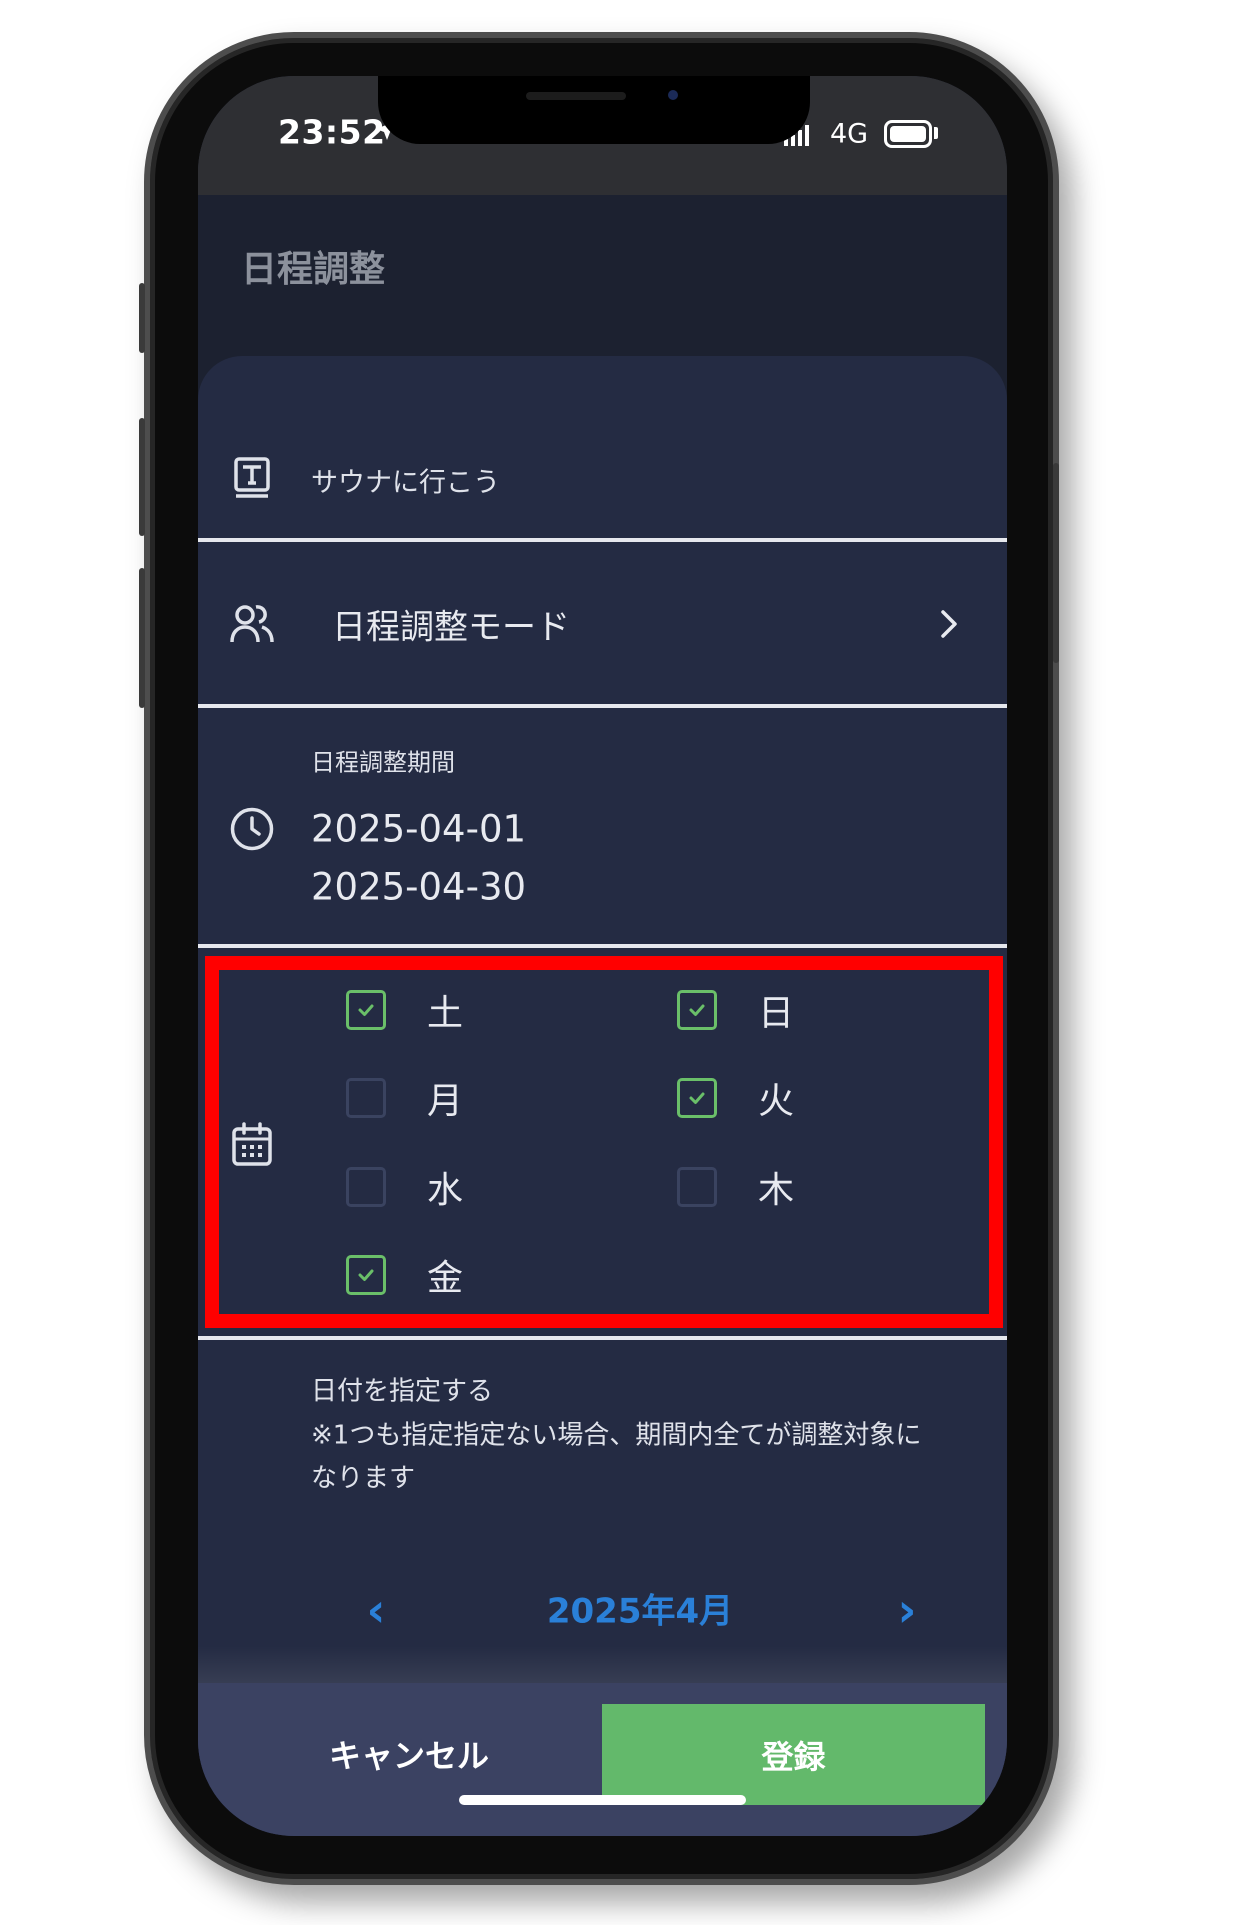 This screenshot has width=1249, height=1925. What do you see at coordinates (594, 110) in the screenshot?
I see `notch` at bounding box center [594, 110].